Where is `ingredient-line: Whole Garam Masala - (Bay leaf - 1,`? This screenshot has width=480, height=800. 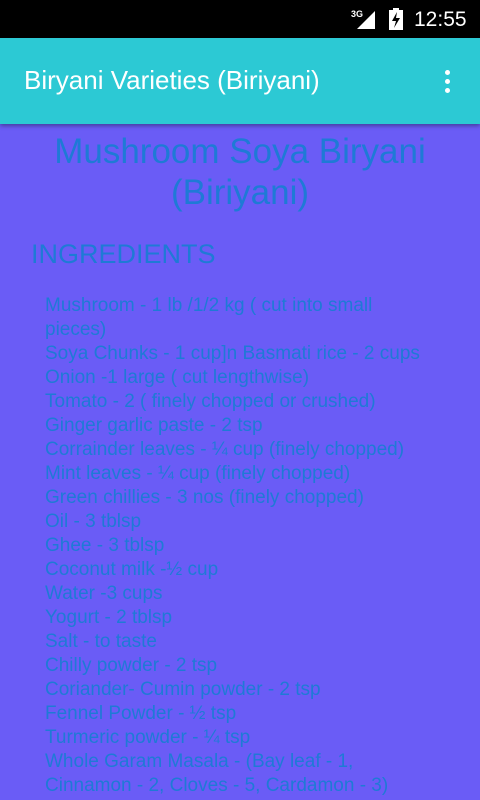 ingredient-line: Whole Garam Masala - (Bay leaf - 1, is located at coordinates (199, 761).